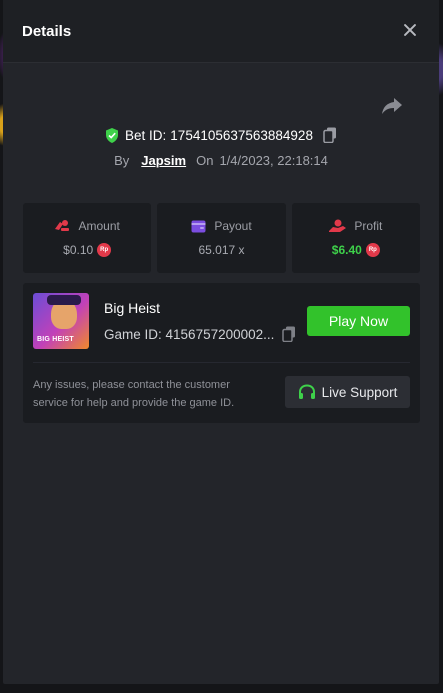  Describe the element at coordinates (122, 160) in the screenshot. I see `by-label: By` at that location.